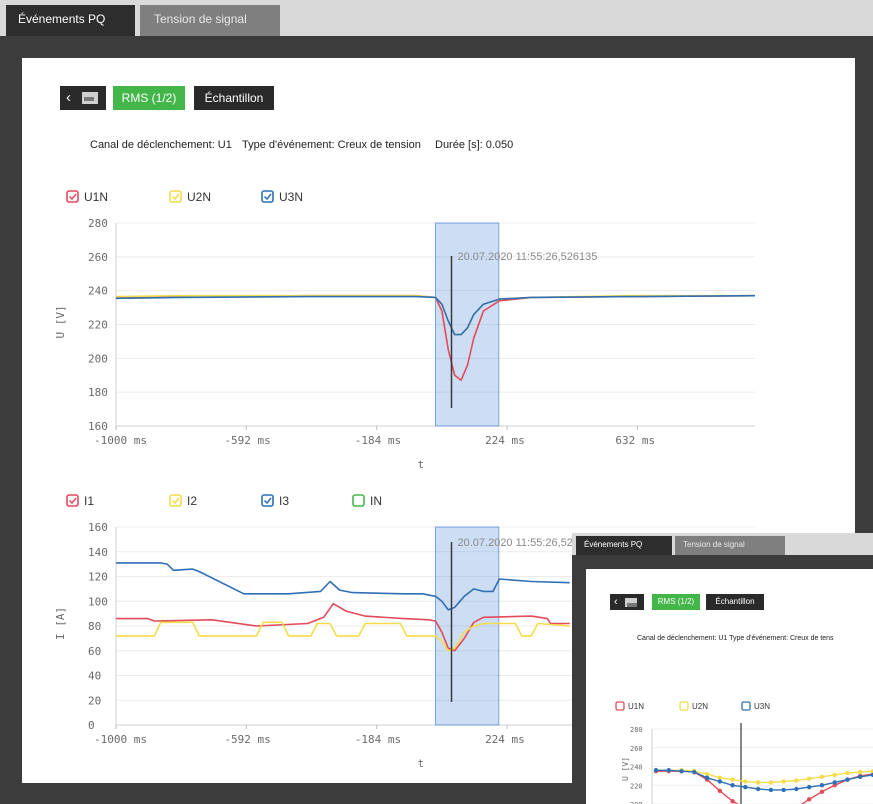 The image size is (873, 804). Describe the element at coordinates (291, 197) in the screenshot. I see `legend-label: U3N` at that location.